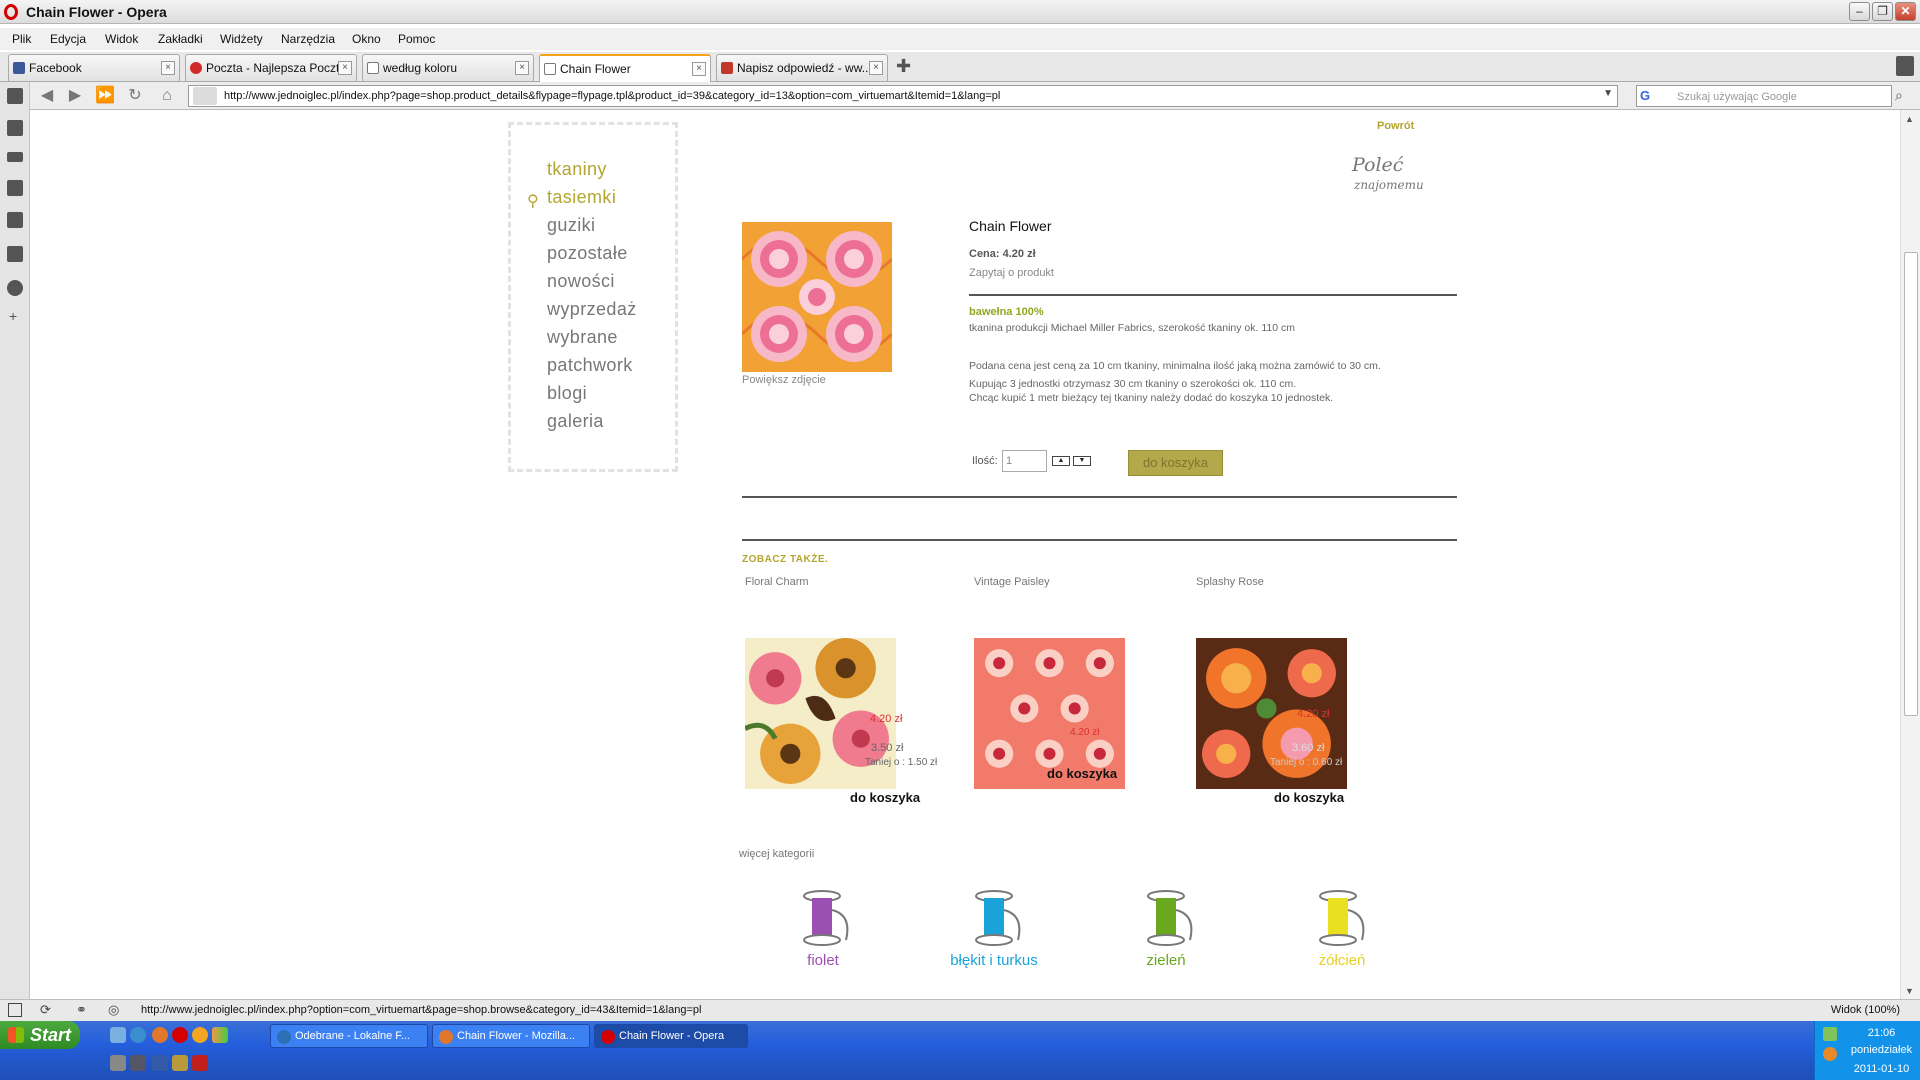 The image size is (1920, 1080). I want to click on trash-icon, so click(1905, 66).